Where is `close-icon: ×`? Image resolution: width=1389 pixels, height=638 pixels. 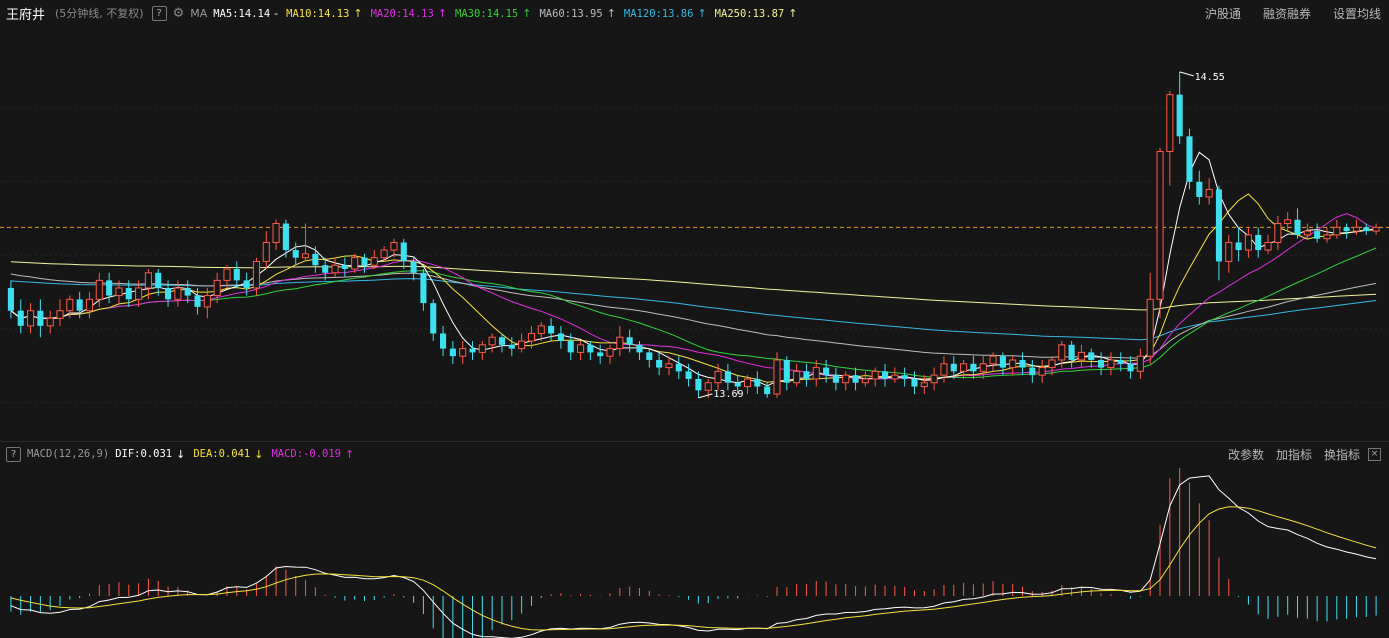 close-icon: × is located at coordinates (1374, 454).